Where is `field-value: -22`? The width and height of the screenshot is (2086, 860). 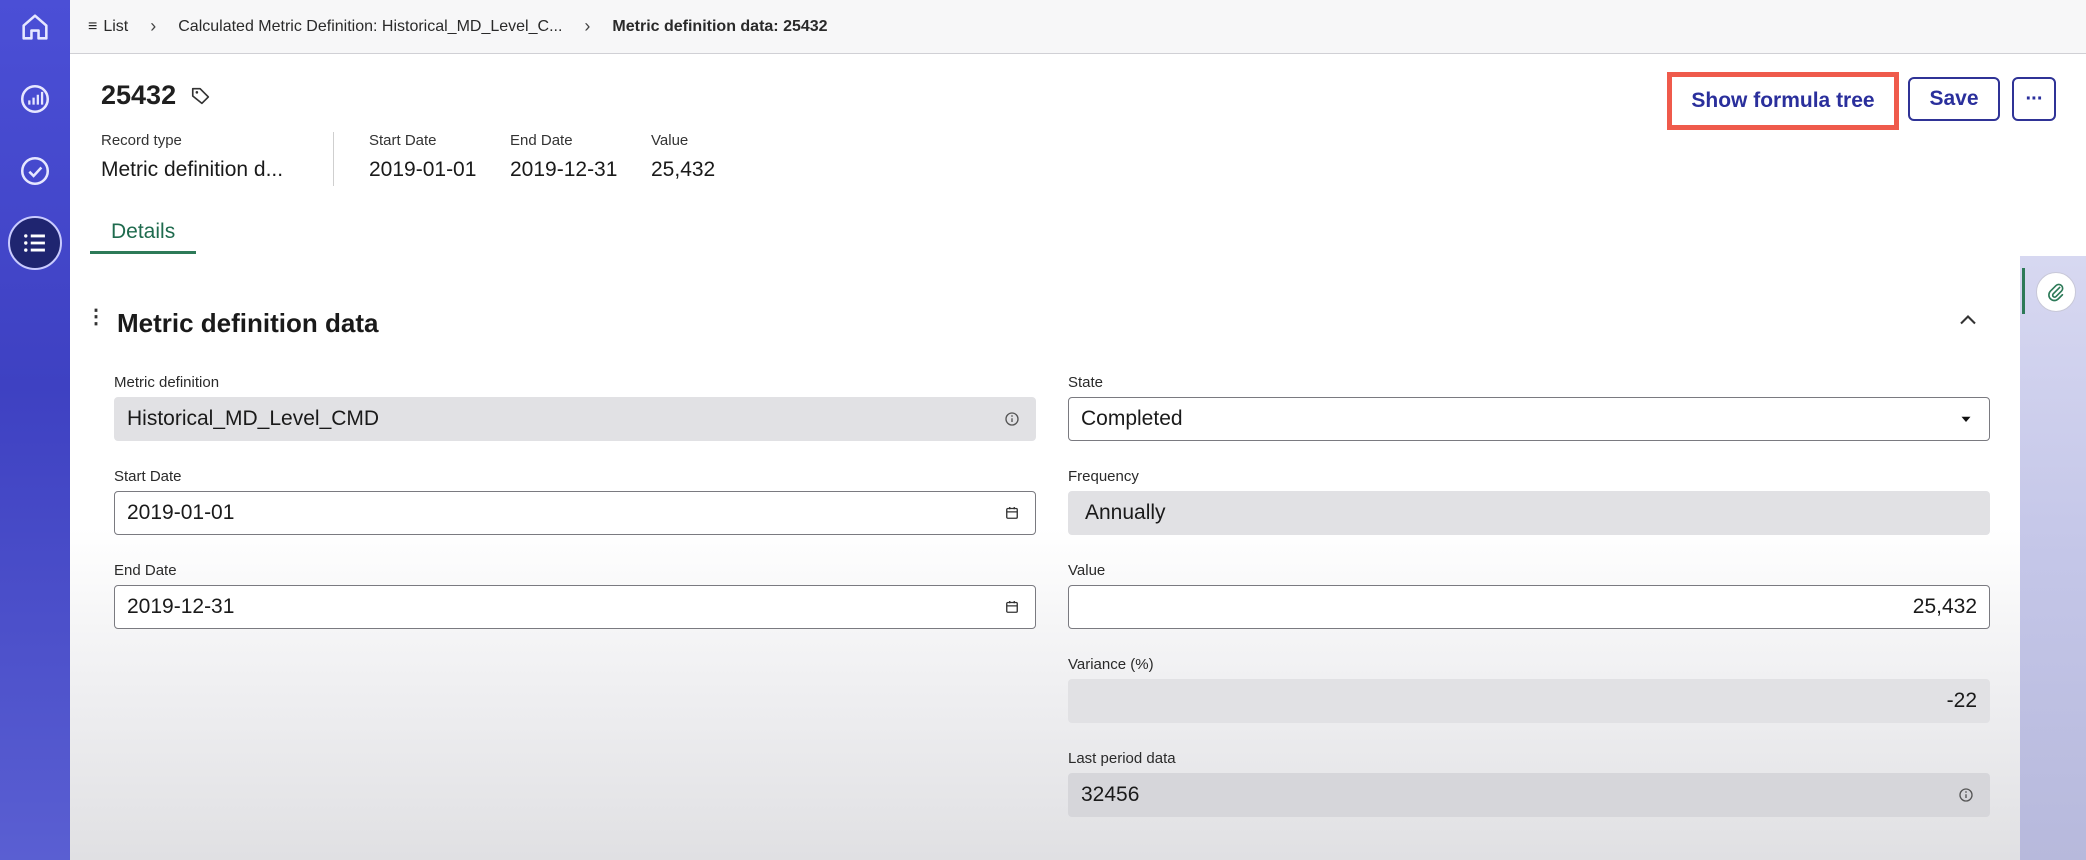
field-value: -22 is located at coordinates (1961, 700).